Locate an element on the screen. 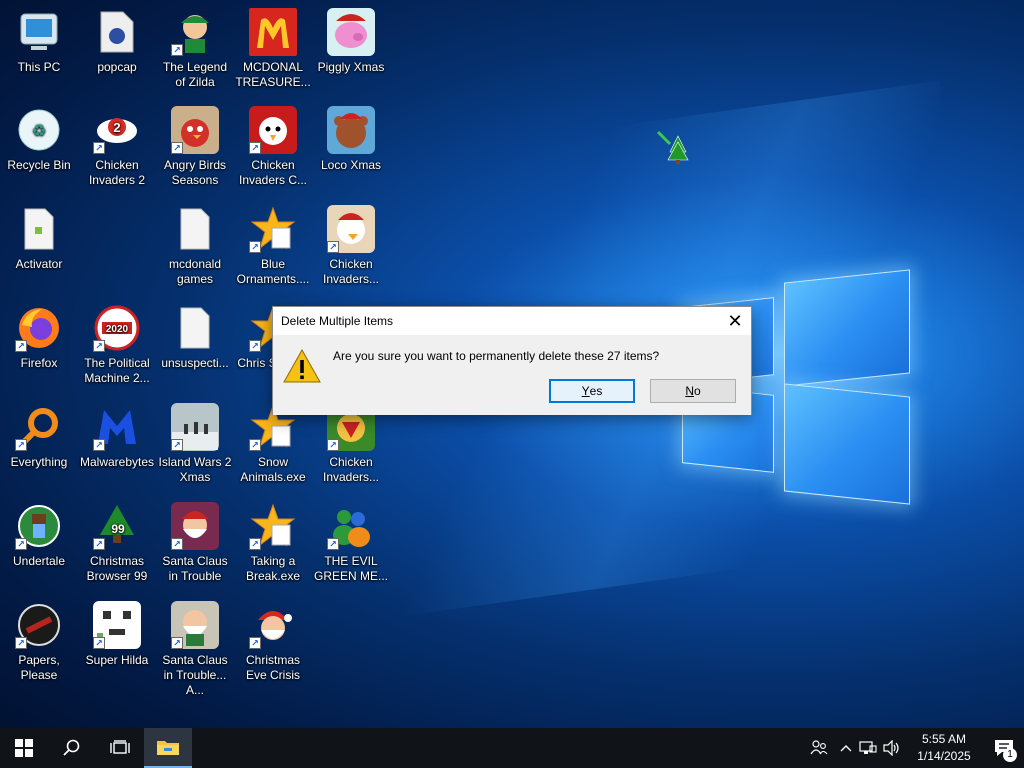  chevron-up-icon is located at coordinates (846, 748).